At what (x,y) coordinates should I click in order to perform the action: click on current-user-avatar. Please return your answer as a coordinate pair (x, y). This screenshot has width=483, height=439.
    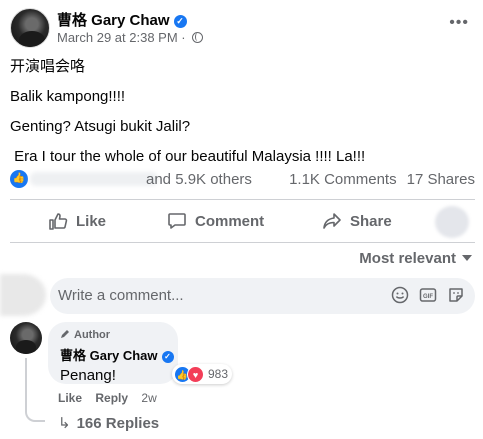
    Looking at the image, I should click on (23, 295).